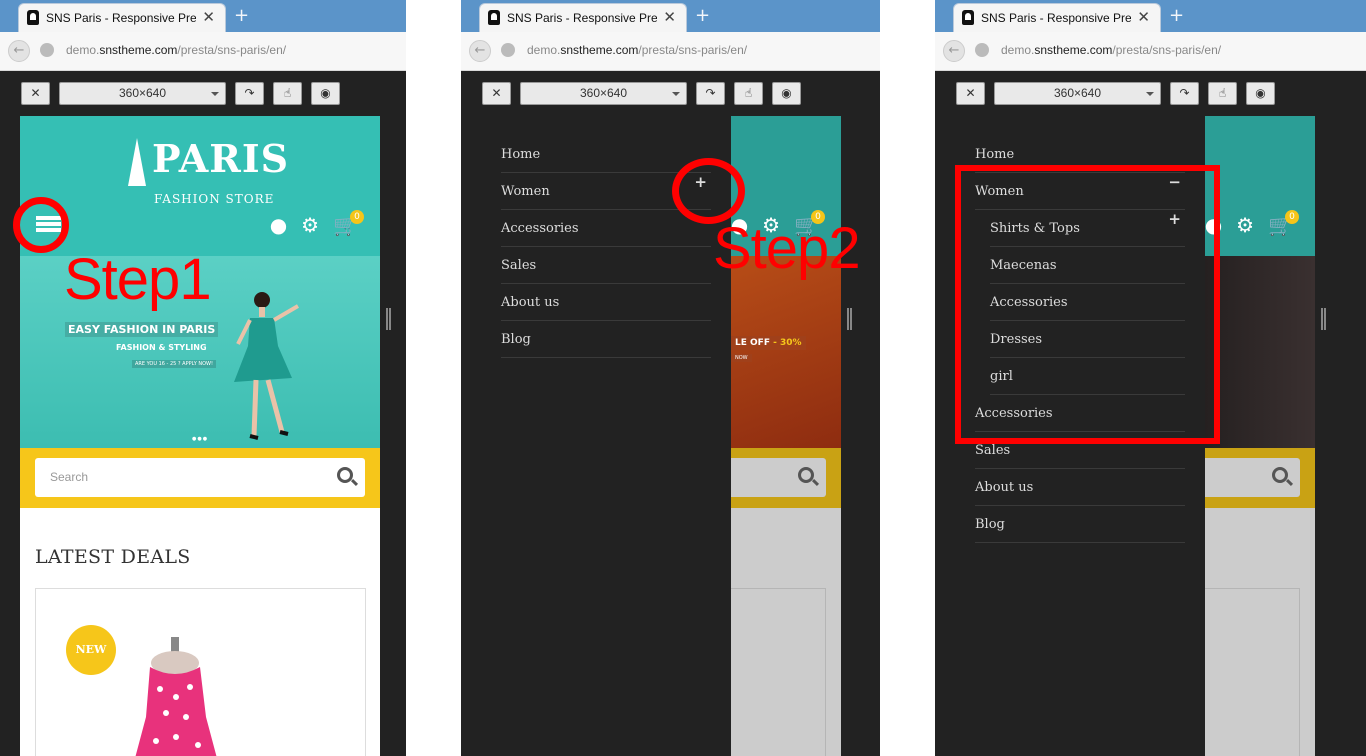  Describe the element at coordinates (91, 650) in the screenshot. I see `new-badge: NEW` at that location.